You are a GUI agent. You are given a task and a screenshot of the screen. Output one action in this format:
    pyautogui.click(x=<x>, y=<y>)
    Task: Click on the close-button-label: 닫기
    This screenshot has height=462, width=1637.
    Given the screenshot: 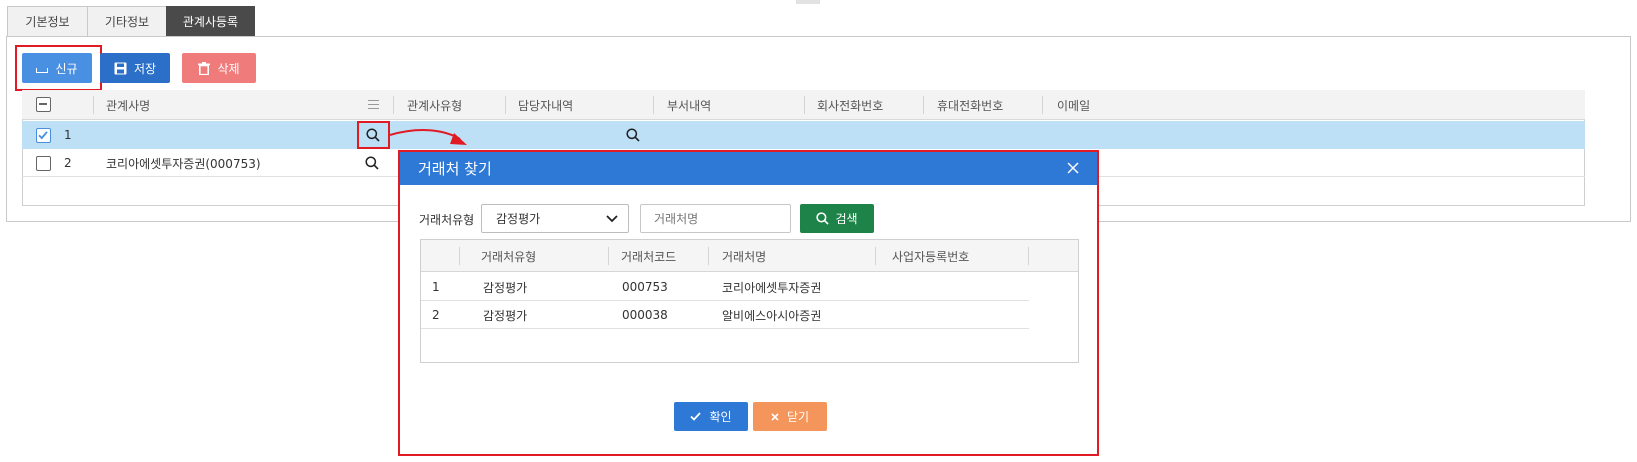 What is the action you would take?
    pyautogui.click(x=798, y=417)
    